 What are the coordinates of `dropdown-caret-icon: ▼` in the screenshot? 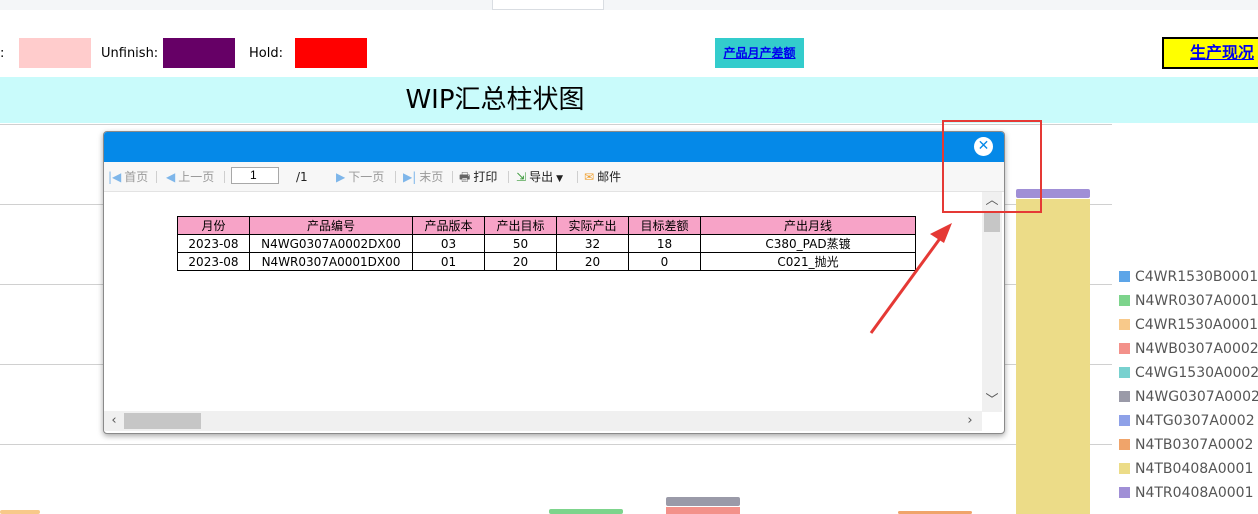 It's located at (559, 179).